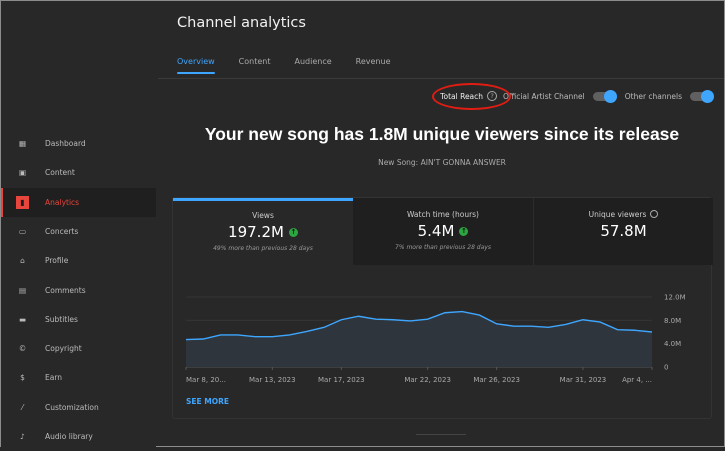 The height and width of the screenshot is (451, 725). Describe the element at coordinates (207, 401) in the screenshot. I see `see-more-link: SEE MORE` at that location.